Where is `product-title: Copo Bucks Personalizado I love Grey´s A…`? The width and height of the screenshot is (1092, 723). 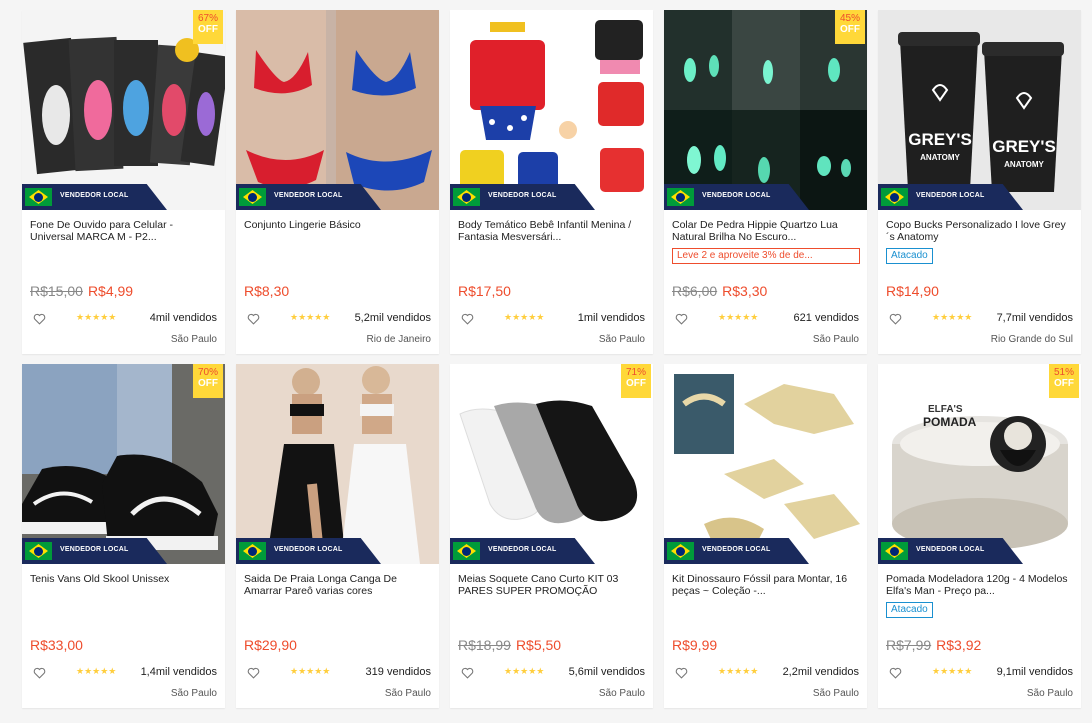 product-title: Copo Bucks Personalizado I love Grey´s A… is located at coordinates (979, 231).